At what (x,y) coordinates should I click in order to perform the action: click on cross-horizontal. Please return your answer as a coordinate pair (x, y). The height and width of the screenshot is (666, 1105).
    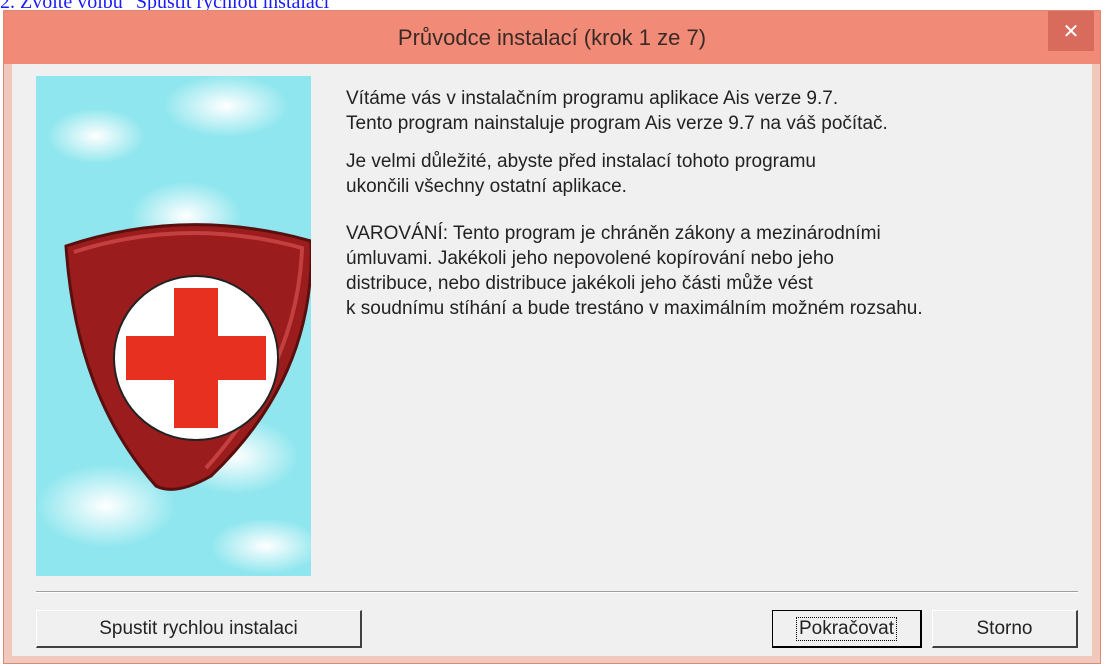
    Looking at the image, I should click on (196, 358).